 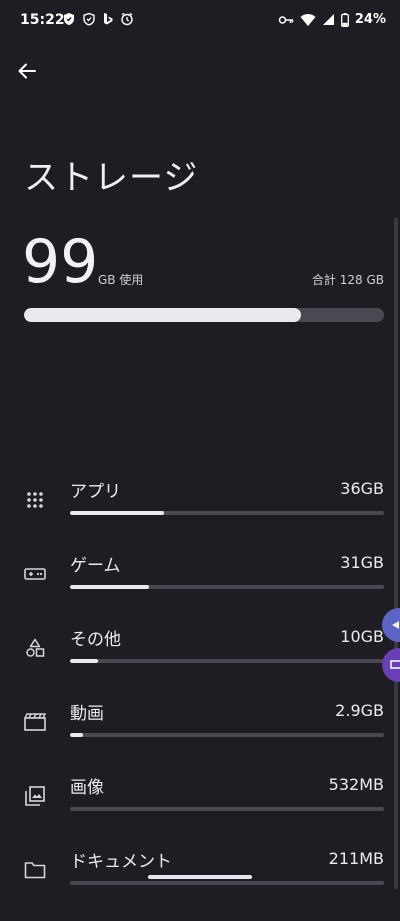 I want to click on shapes-icon, so click(x=35, y=648).